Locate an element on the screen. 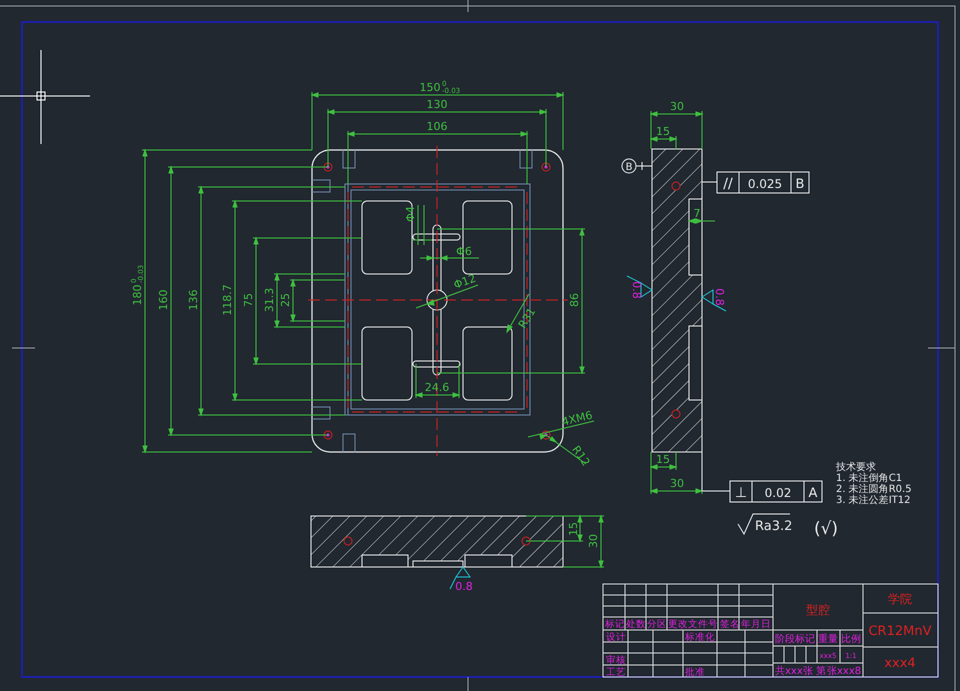 Image resolution: width=960 pixels, height=691 pixels. column-header: 签名 is located at coordinates (730, 624).